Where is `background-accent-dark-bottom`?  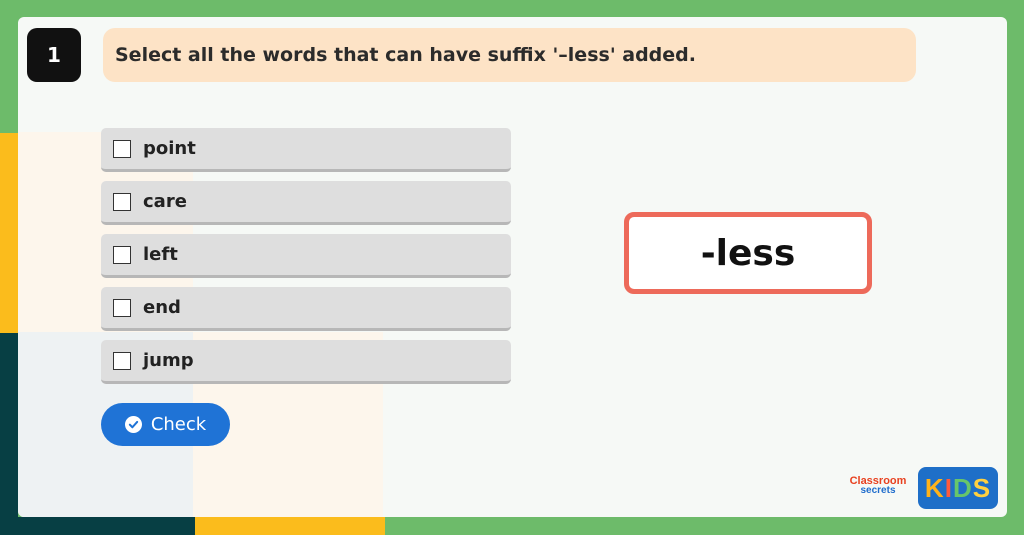
background-accent-dark-bottom is located at coordinates (97, 526).